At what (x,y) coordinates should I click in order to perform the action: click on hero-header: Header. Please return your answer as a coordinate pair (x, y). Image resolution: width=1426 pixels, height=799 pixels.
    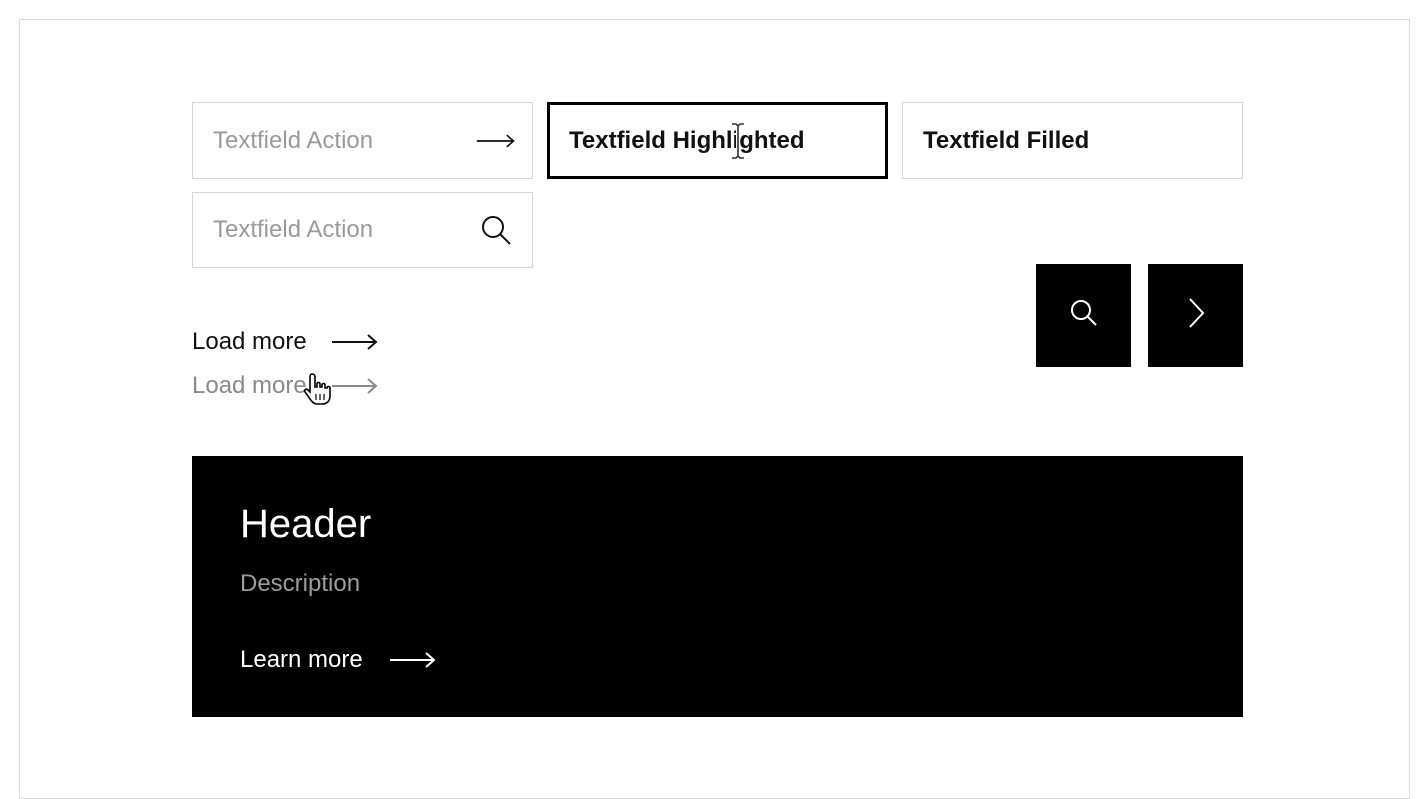
    Looking at the image, I should click on (306, 524).